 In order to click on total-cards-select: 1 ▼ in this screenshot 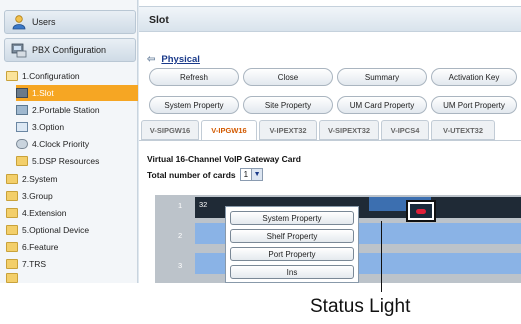, I will do `click(251, 174)`.